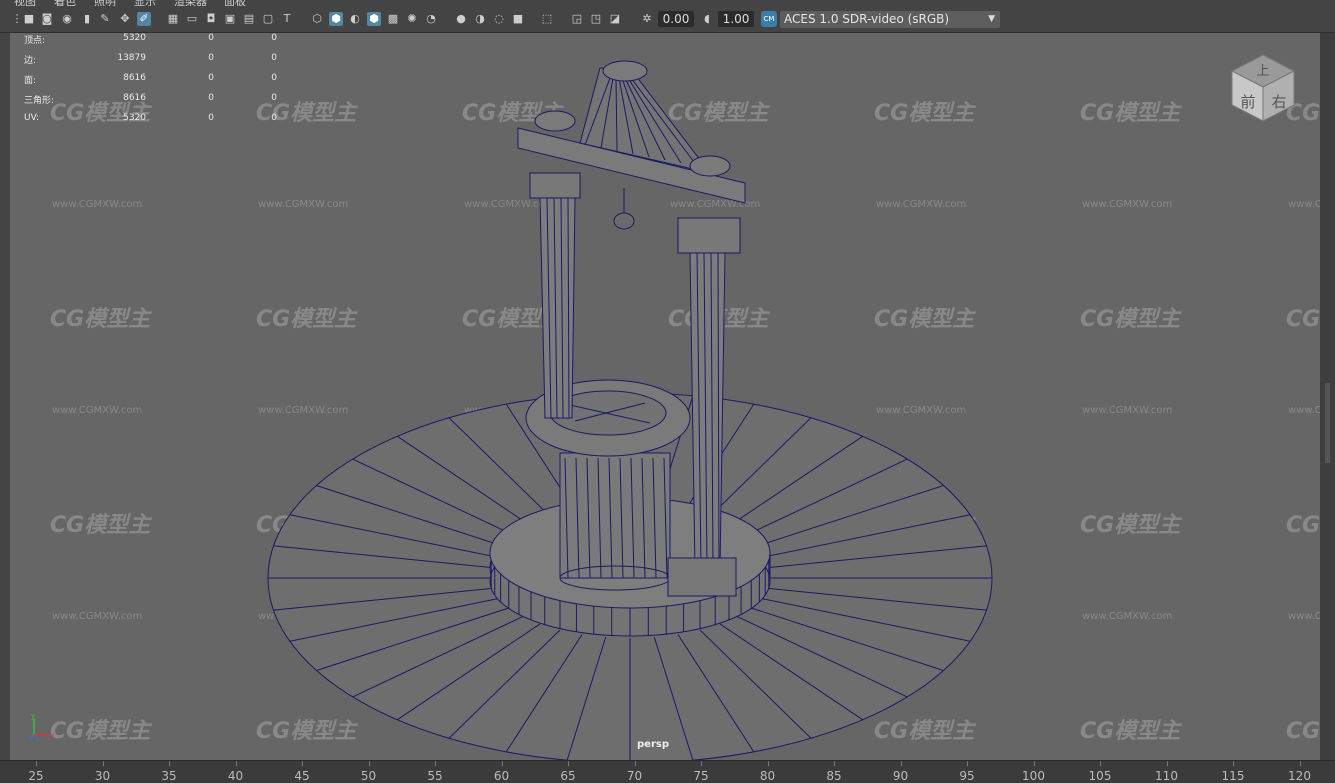 Image resolution: width=1335 pixels, height=783 pixels. I want to click on bucket, so click(624, 221).